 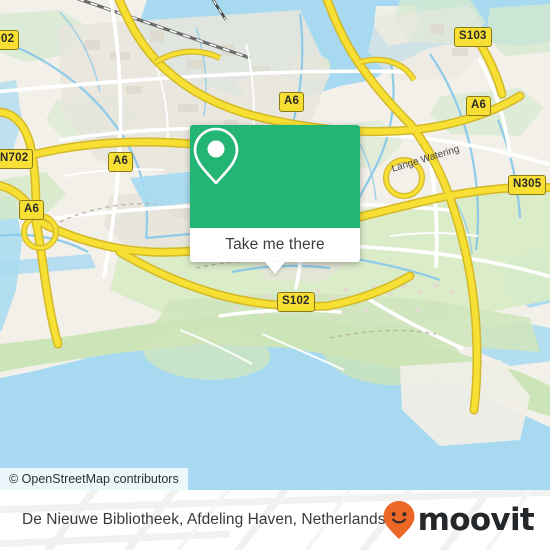 I want to click on shield-label: 02, so click(x=8, y=38).